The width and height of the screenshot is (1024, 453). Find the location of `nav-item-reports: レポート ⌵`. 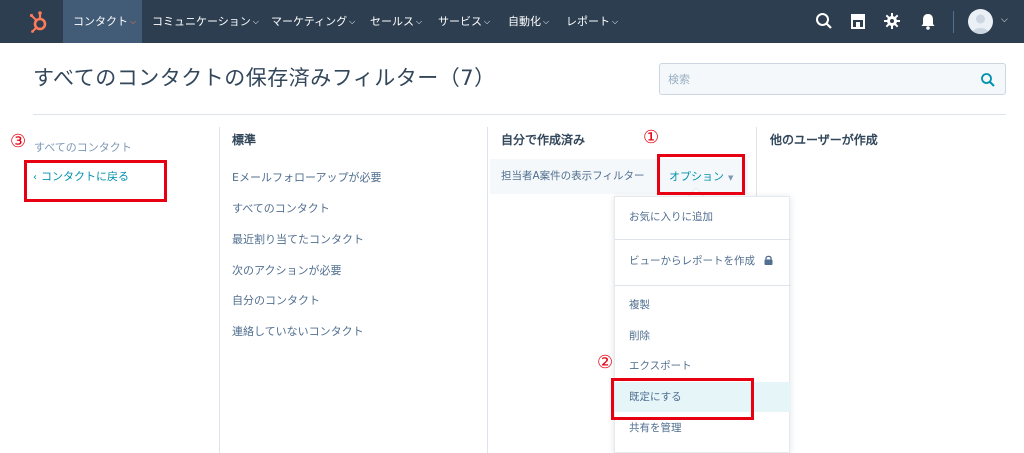

nav-item-reports: レポート ⌵ is located at coordinates (592, 21).